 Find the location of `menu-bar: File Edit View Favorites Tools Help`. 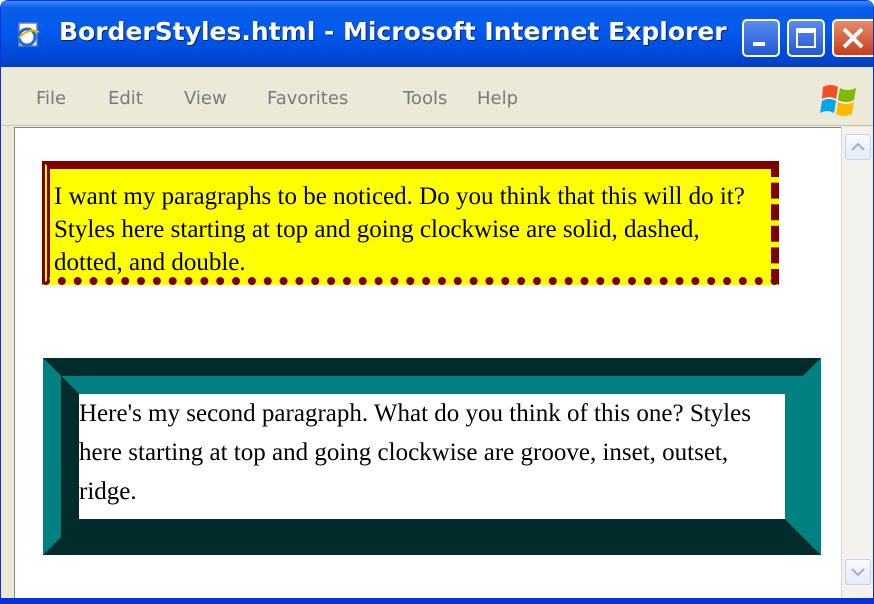

menu-bar: File Edit View Favorites Tools Help is located at coordinates (437, 101).